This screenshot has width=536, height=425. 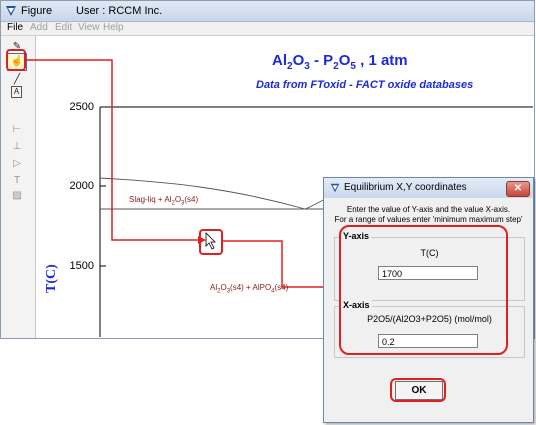 What do you see at coordinates (81, 107) in the screenshot?
I see `ytick-label: 2500` at bounding box center [81, 107].